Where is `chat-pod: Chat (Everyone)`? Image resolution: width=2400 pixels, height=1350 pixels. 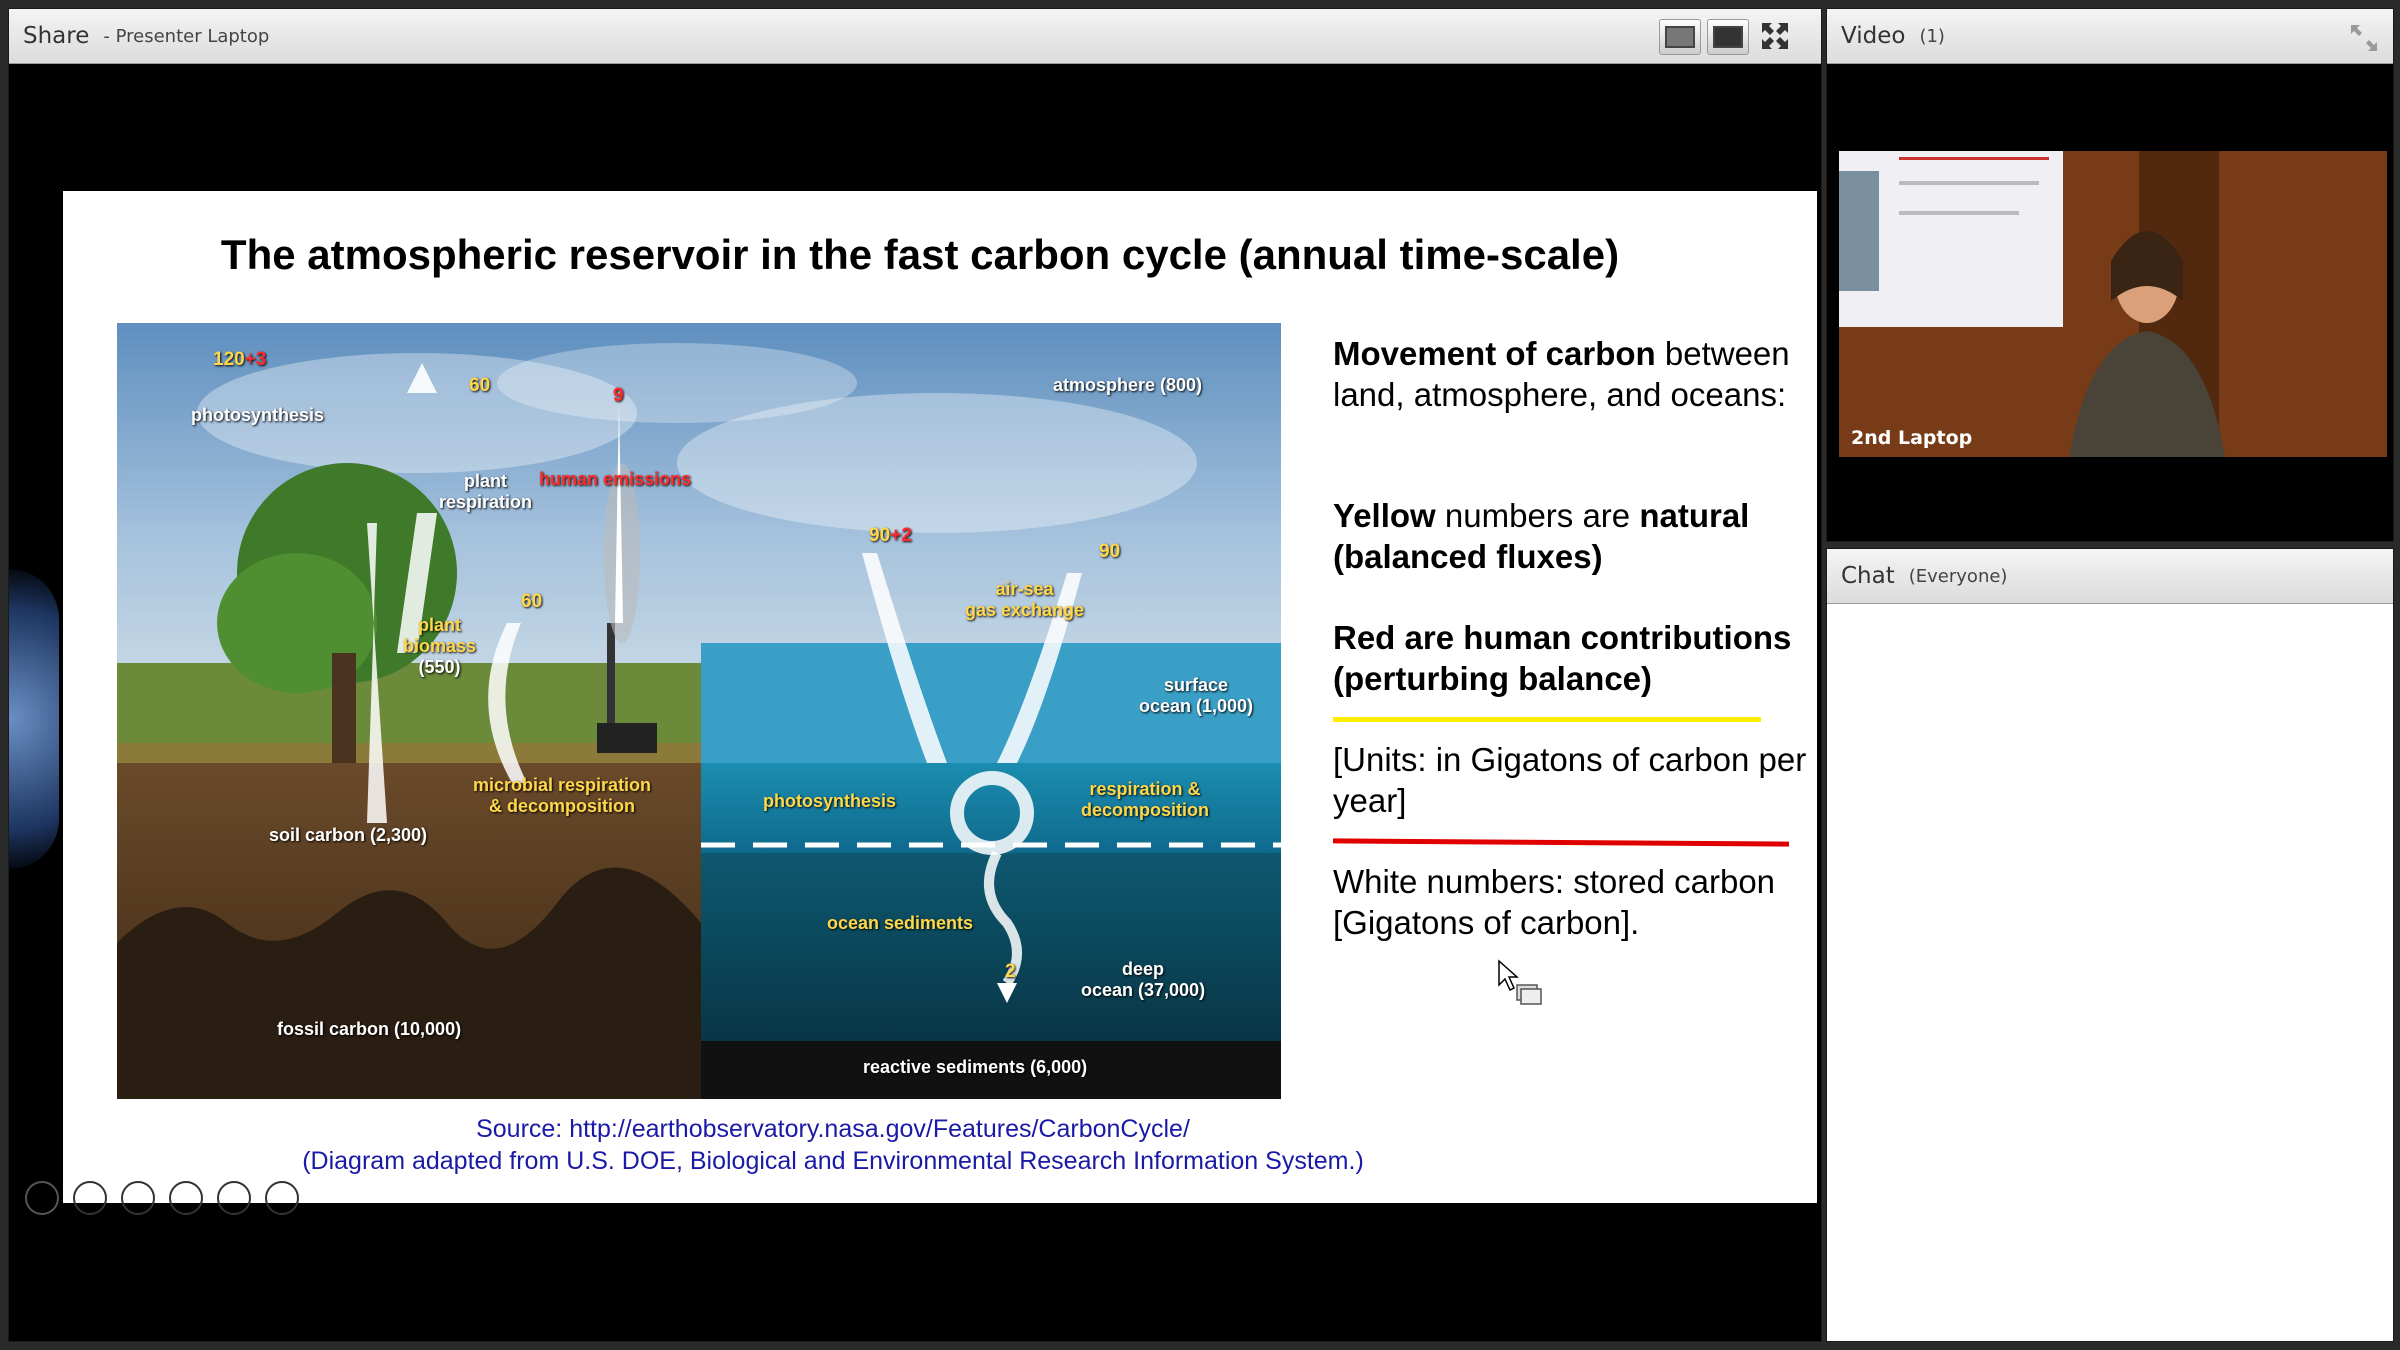 chat-pod: Chat (Everyone) is located at coordinates (2110, 945).